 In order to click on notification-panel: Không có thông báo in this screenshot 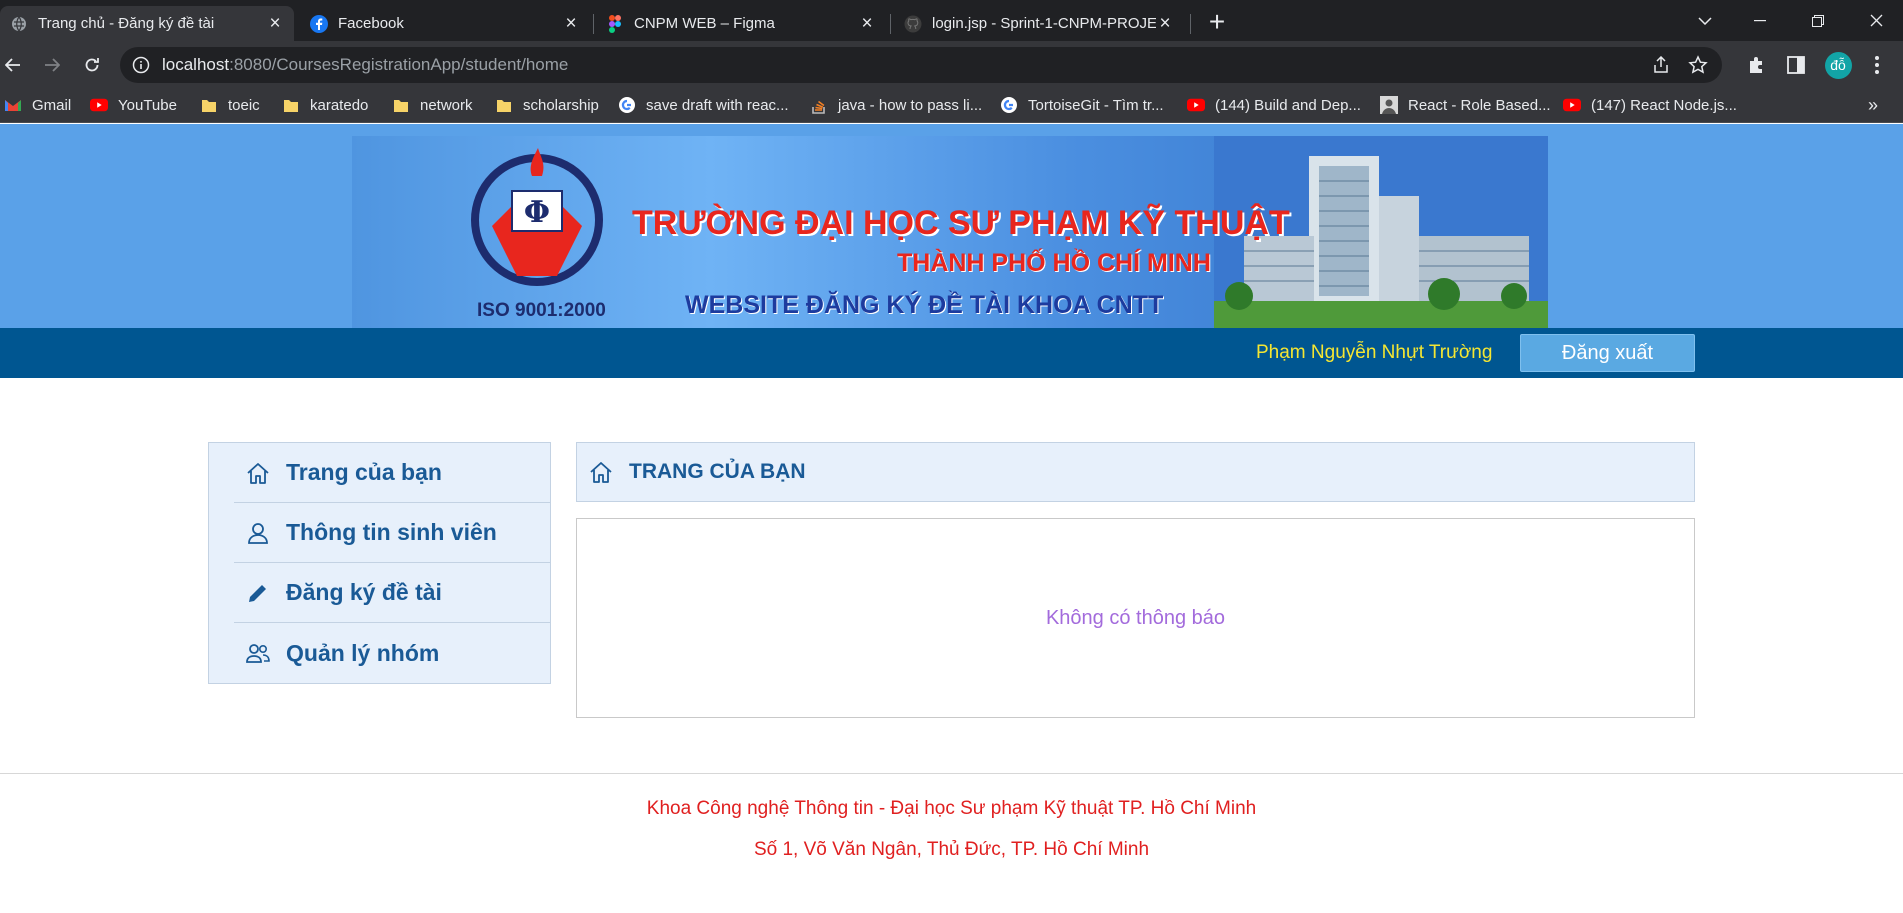, I will do `click(1135, 618)`.